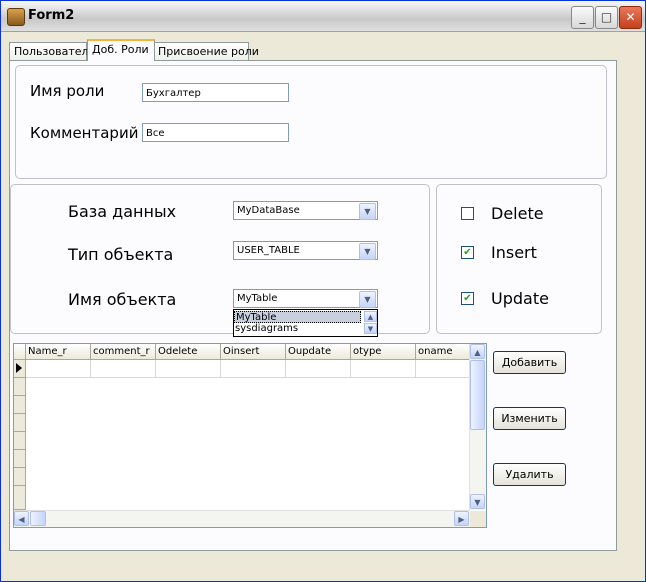  What do you see at coordinates (467, 213) in the screenshot?
I see `delete-checkbox` at bounding box center [467, 213].